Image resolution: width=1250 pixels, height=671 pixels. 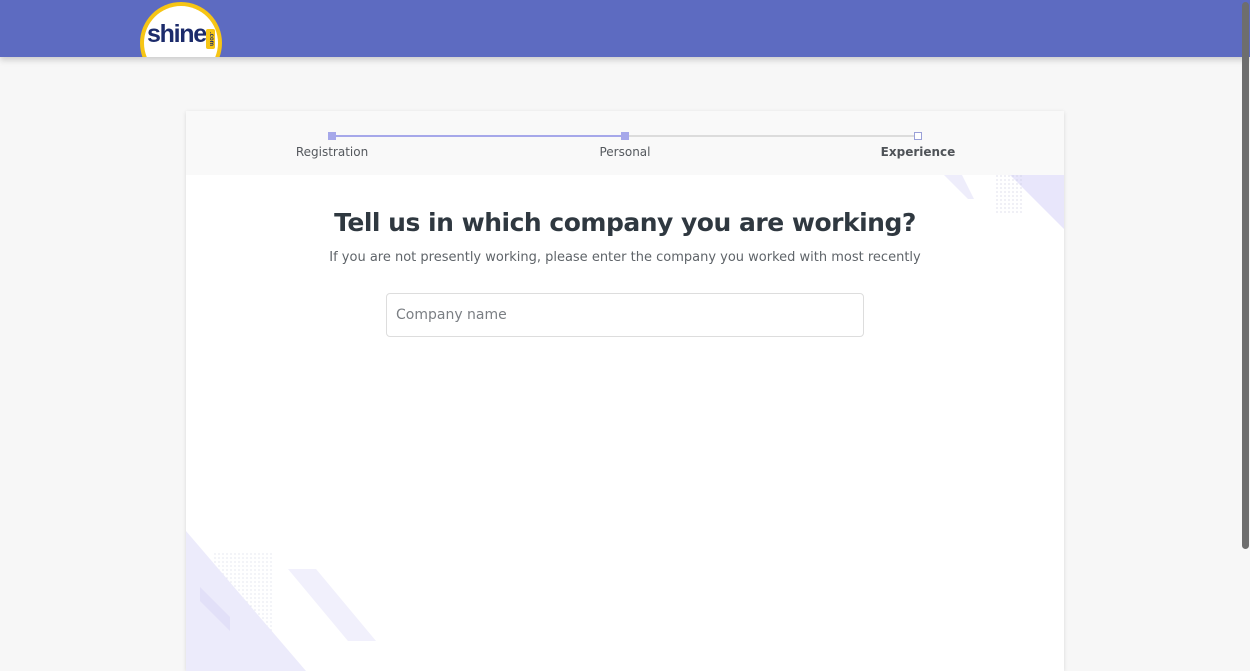 What do you see at coordinates (625, 28) in the screenshot?
I see `top-header-bar: shine .com` at bounding box center [625, 28].